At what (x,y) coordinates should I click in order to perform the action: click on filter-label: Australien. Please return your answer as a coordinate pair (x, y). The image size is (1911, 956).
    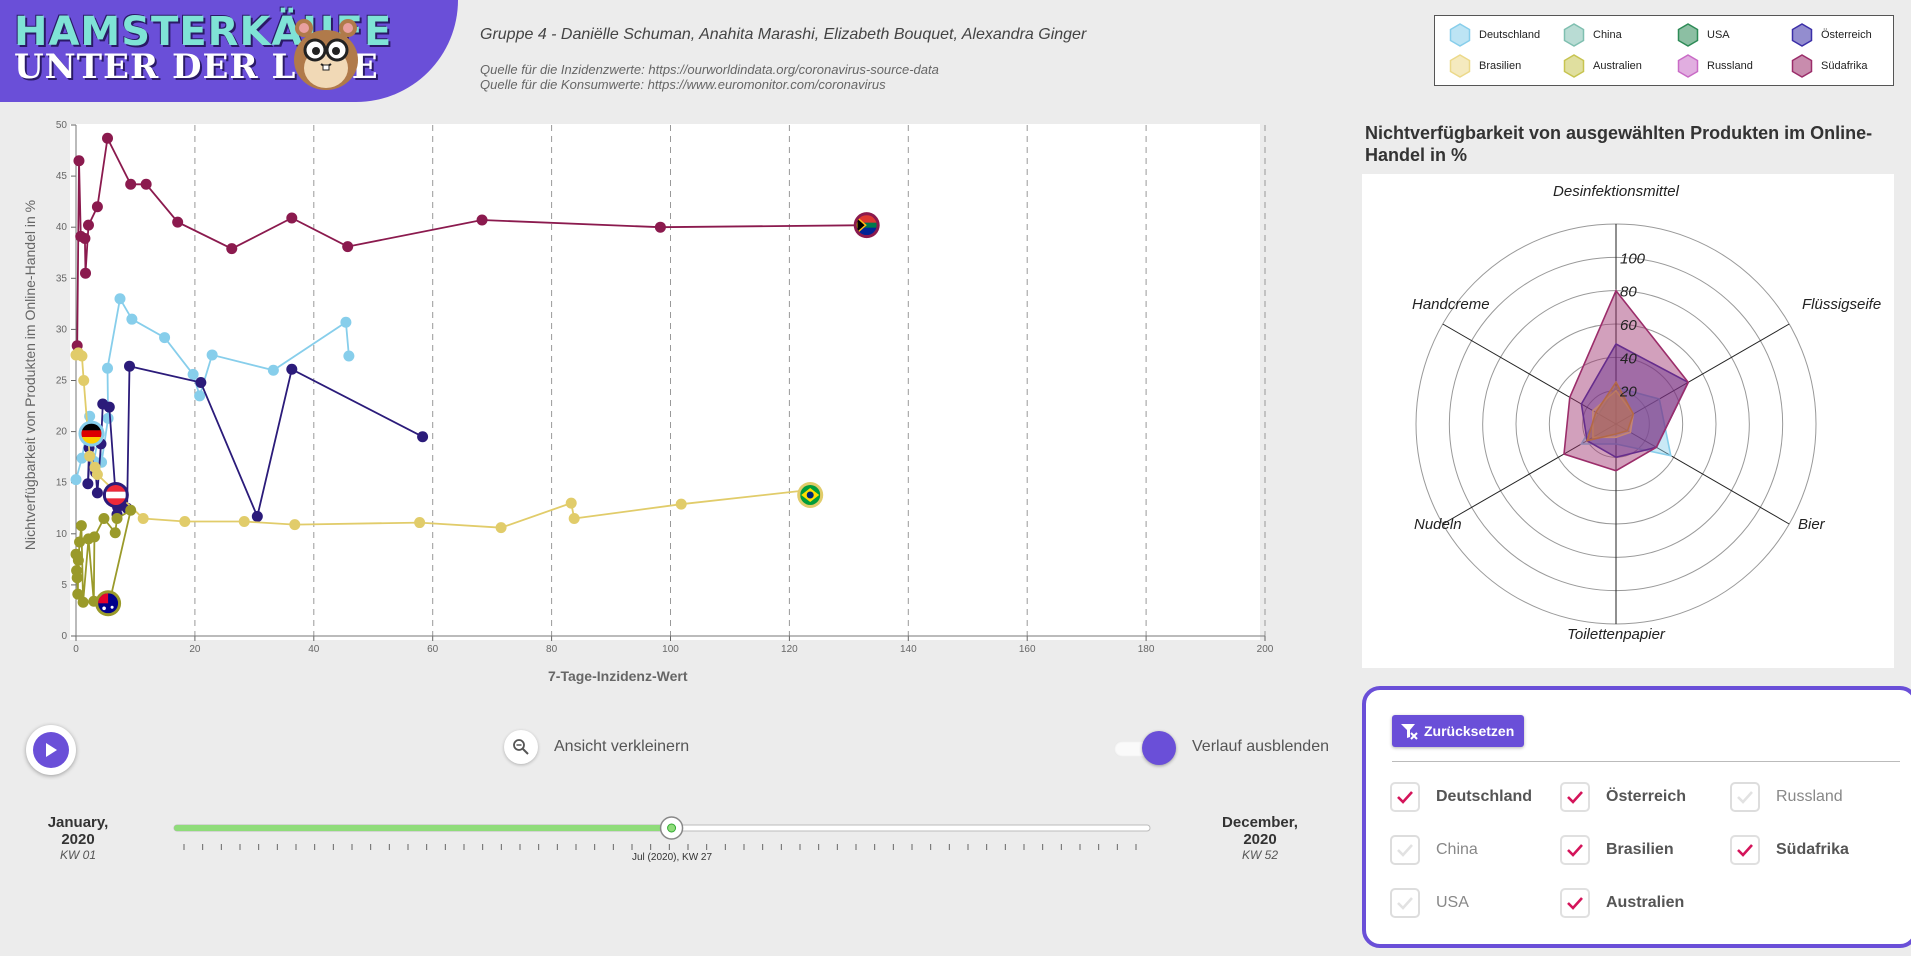
    Looking at the image, I should click on (1645, 902).